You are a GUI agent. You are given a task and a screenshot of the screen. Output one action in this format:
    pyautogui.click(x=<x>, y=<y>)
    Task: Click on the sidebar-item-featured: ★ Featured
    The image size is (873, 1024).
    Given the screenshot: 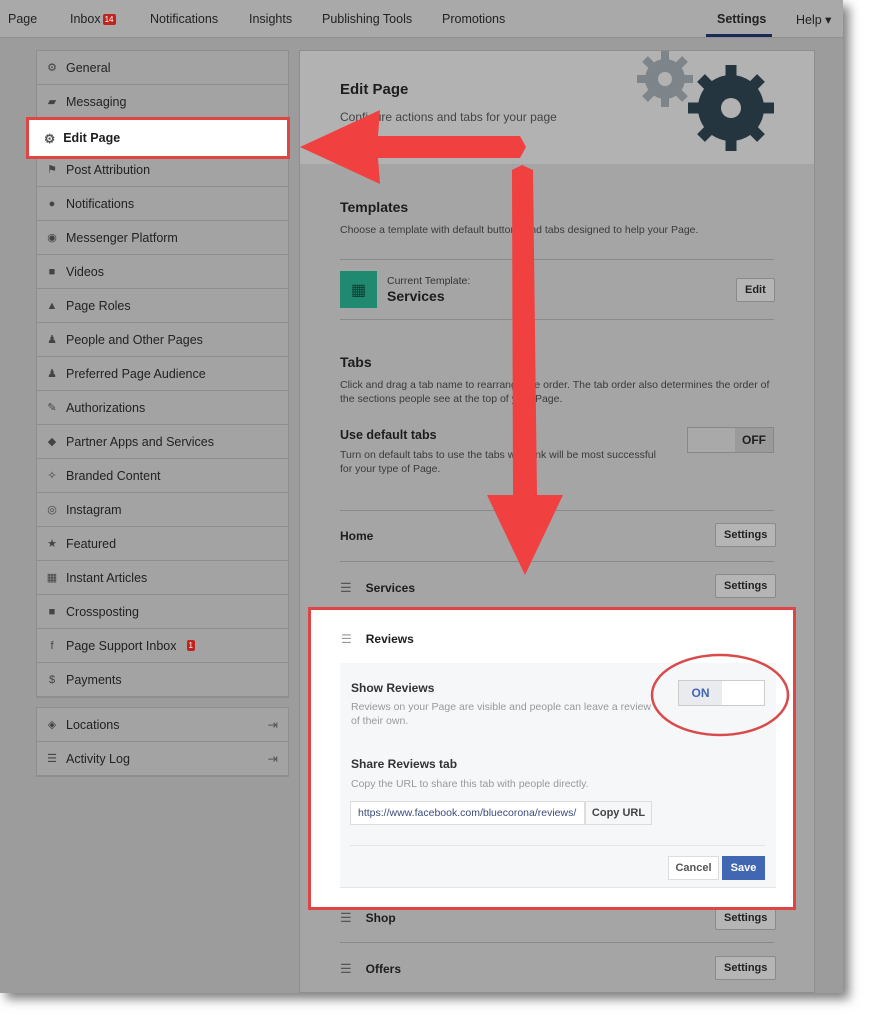 What is the action you would take?
    pyautogui.click(x=162, y=544)
    